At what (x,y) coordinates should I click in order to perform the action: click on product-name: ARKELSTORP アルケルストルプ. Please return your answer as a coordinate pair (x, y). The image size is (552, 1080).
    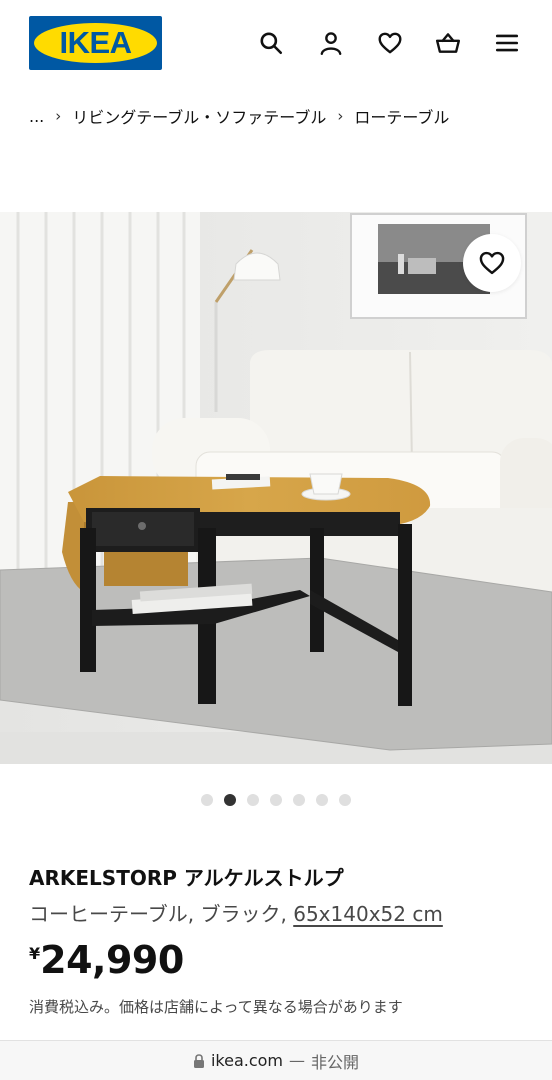
    Looking at the image, I should click on (186, 878).